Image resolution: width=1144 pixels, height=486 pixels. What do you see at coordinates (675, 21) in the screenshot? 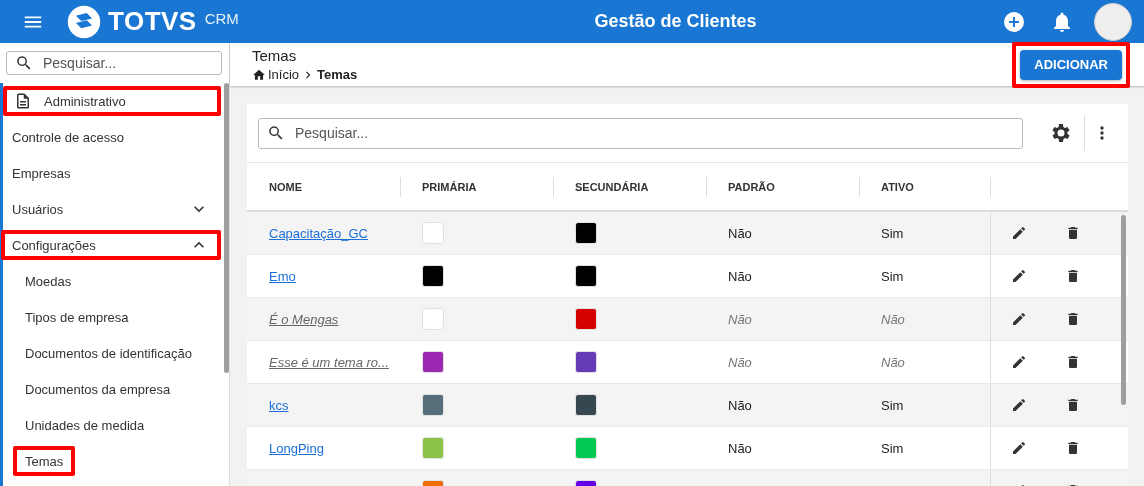
I see `app-title: Gestão de Clientes` at bounding box center [675, 21].